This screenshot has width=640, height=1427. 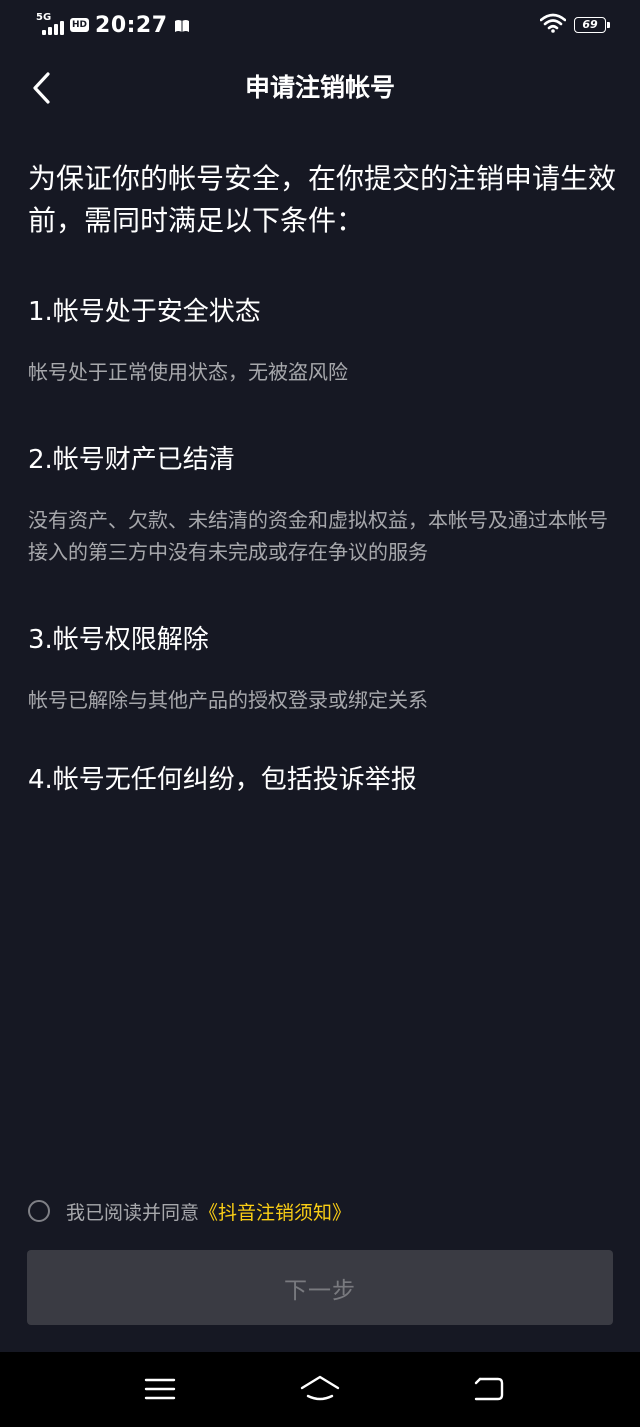 I want to click on system-nav-bar, so click(x=320, y=1389).